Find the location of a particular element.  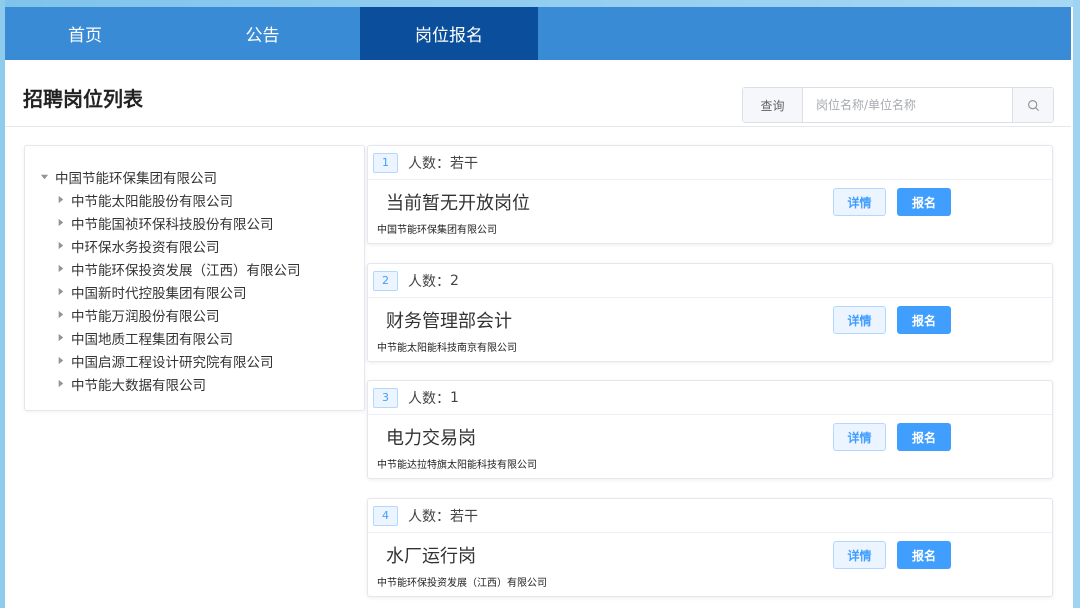

nav-item-job-application: 岗位报名 is located at coordinates (449, 33).